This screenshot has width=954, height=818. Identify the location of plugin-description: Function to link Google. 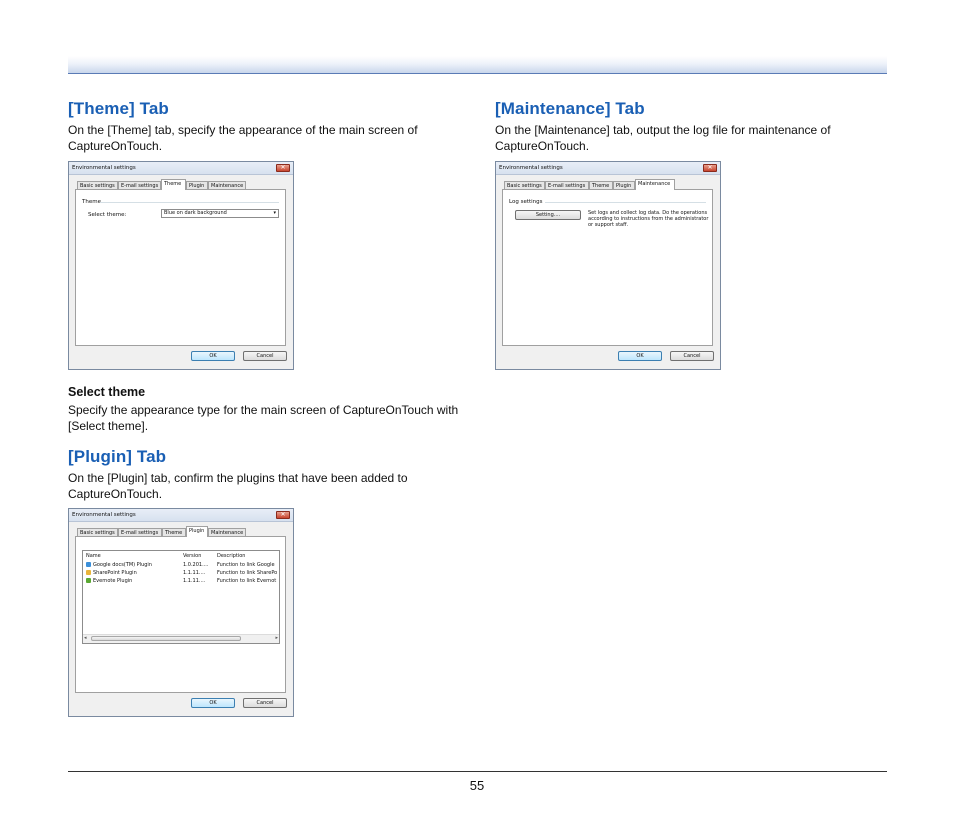
(246, 565).